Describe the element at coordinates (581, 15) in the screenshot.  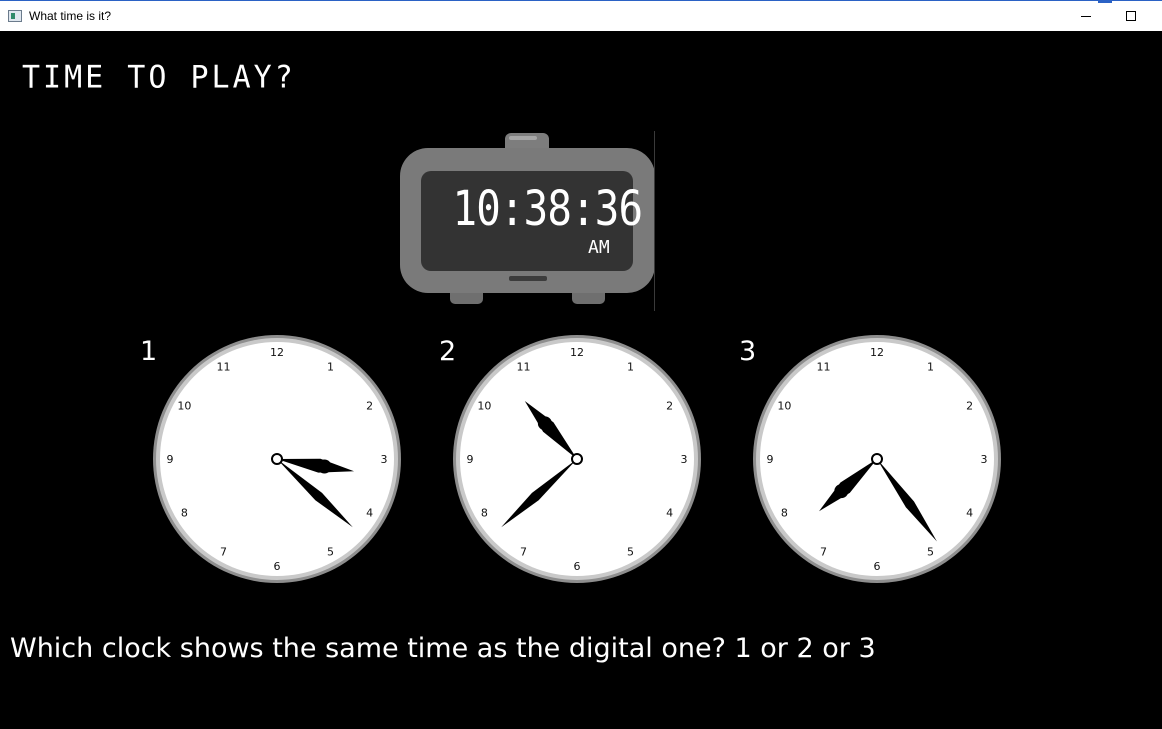
I see `title-bar: What time is it?` at that location.